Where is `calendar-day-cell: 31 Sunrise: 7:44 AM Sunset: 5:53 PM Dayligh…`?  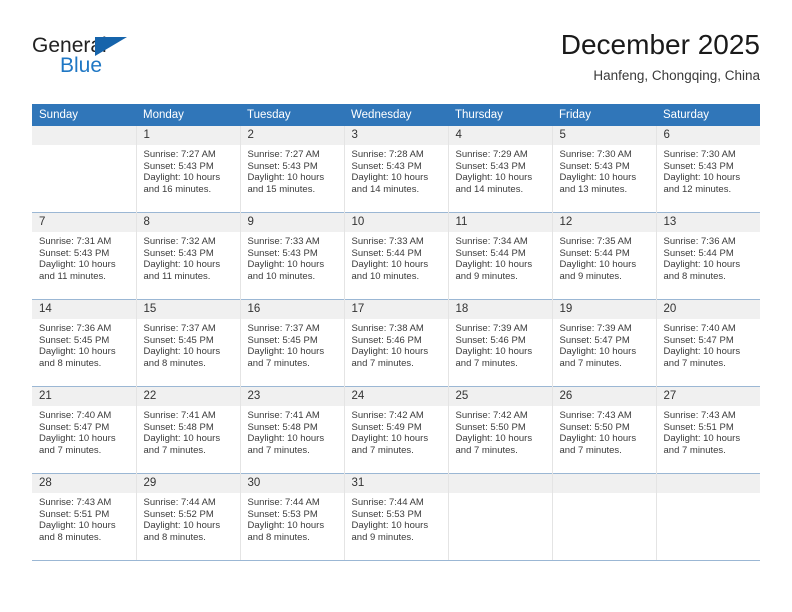 calendar-day-cell: 31 Sunrise: 7:44 AM Sunset: 5:53 PM Dayligh… is located at coordinates (396, 516).